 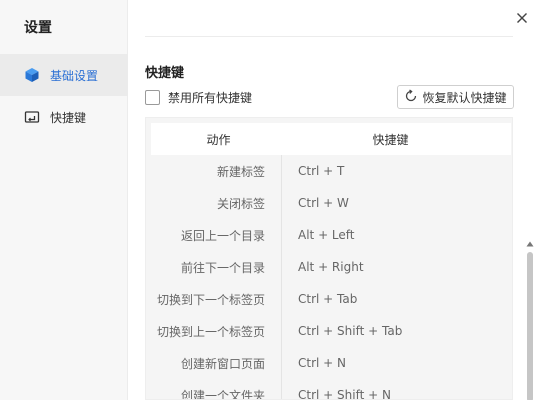 What do you see at coordinates (397, 171) in the screenshot?
I see `shortcut-cell: Ctrl + T` at bounding box center [397, 171].